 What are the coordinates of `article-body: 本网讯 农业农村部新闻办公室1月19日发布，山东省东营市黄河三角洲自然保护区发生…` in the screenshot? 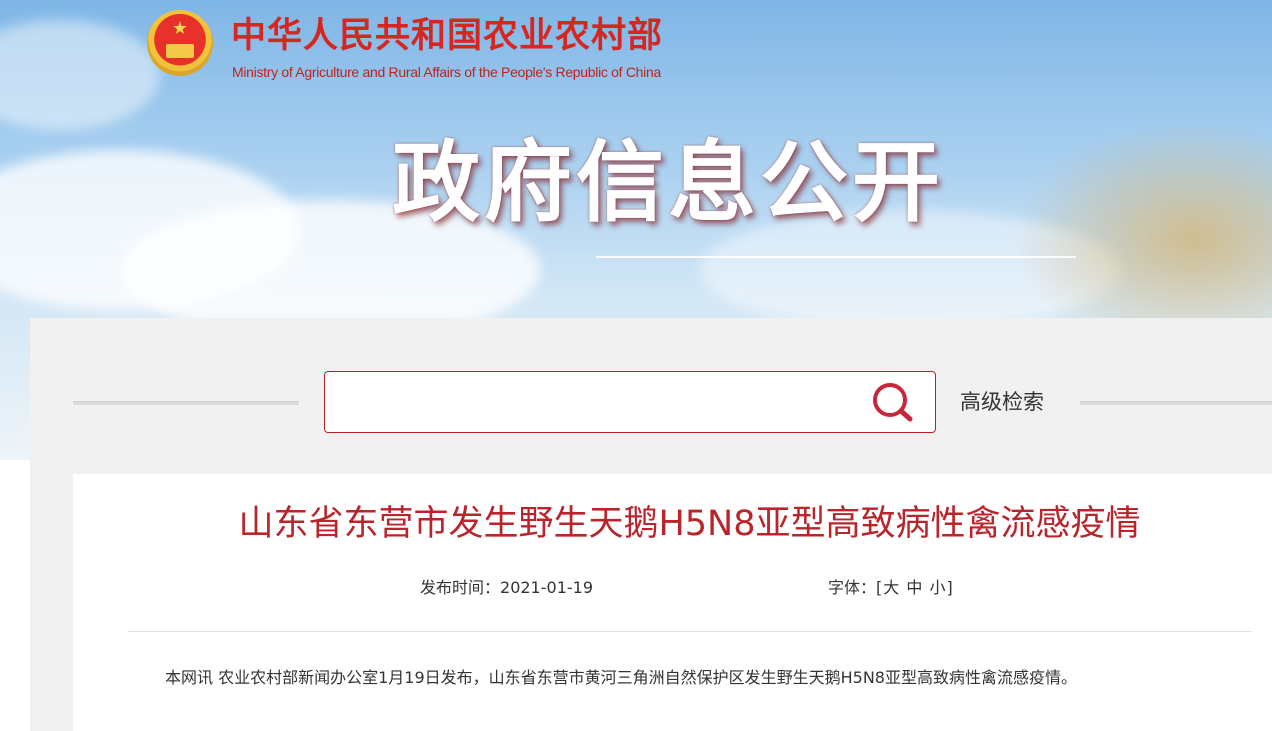 It's located at (621, 677).